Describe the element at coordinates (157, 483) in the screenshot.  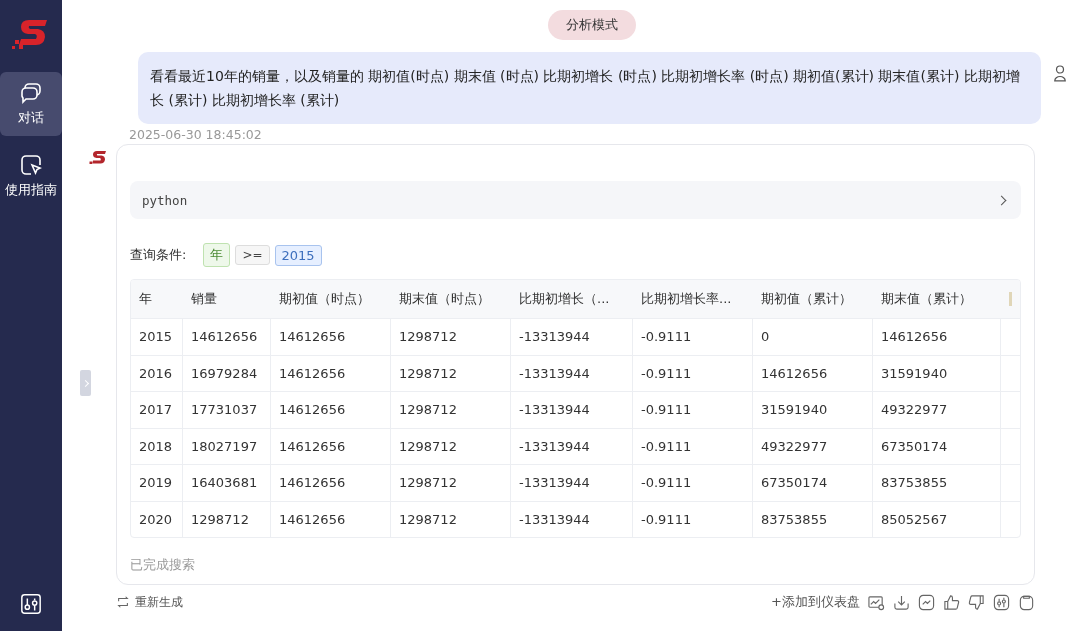
I see `table-cell: 2019` at that location.